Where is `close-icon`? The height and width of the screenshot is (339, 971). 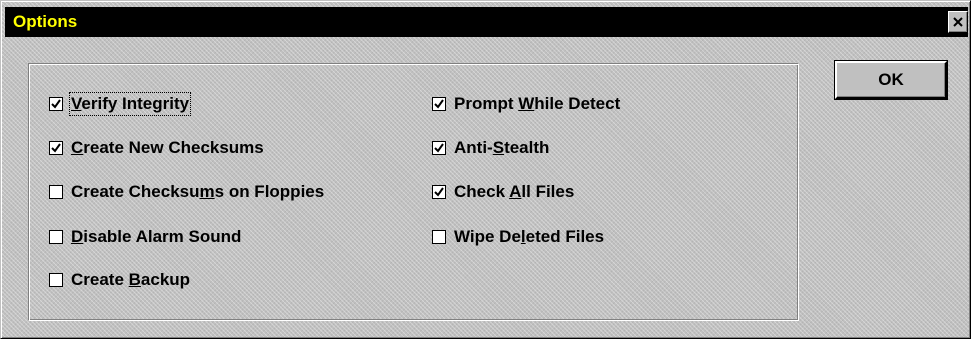
close-icon is located at coordinates (958, 22).